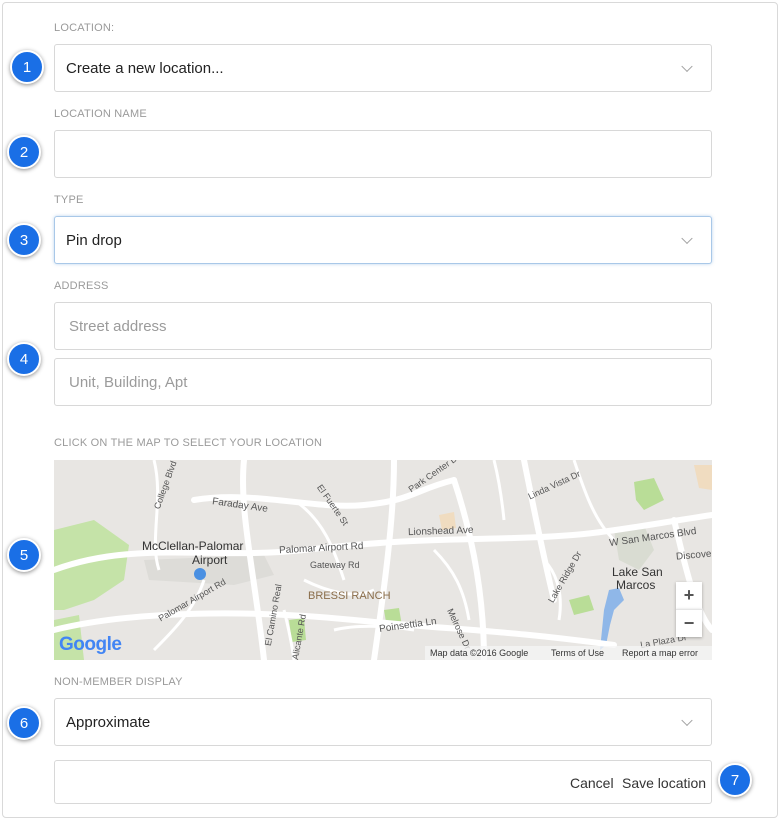 The image size is (783, 823). What do you see at coordinates (108, 722) in the screenshot?
I see `display-select-value: Approximate` at bounding box center [108, 722].